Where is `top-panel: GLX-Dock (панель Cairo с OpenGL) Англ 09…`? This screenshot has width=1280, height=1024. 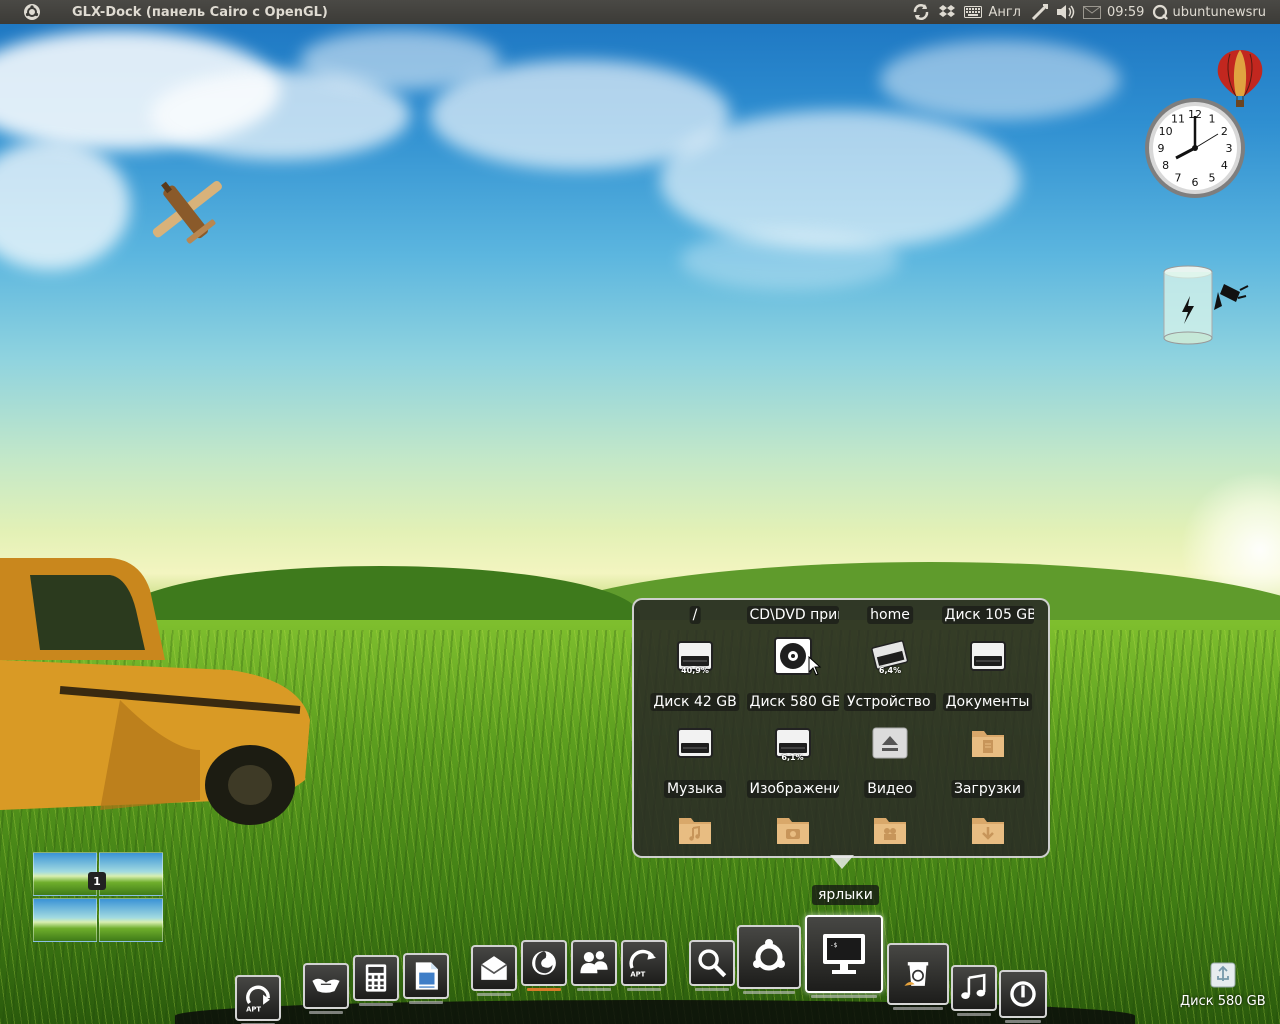 top-panel: GLX-Dock (панель Cairo с OpenGL) Англ 09… is located at coordinates (640, 12).